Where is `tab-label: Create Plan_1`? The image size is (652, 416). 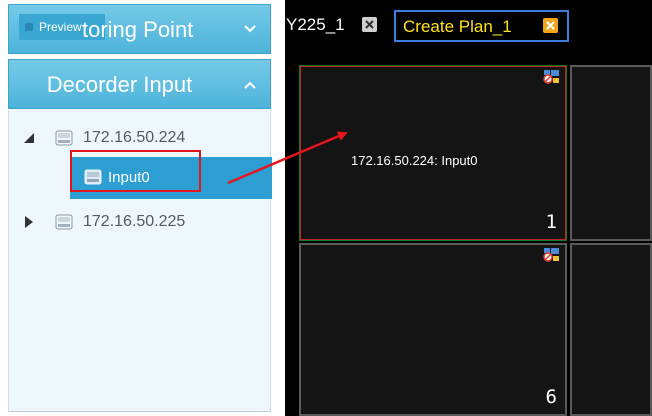
tab-label: Create Plan_1 is located at coordinates (457, 26).